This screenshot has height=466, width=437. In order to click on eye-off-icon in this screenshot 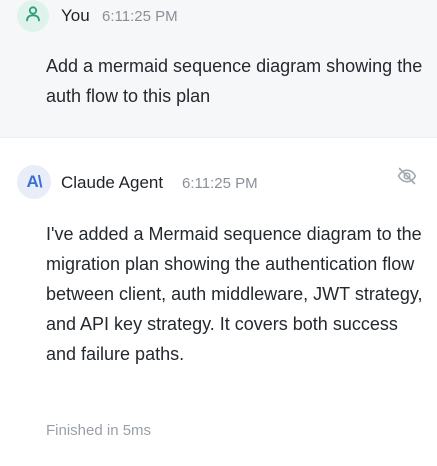, I will do `click(407, 178)`.